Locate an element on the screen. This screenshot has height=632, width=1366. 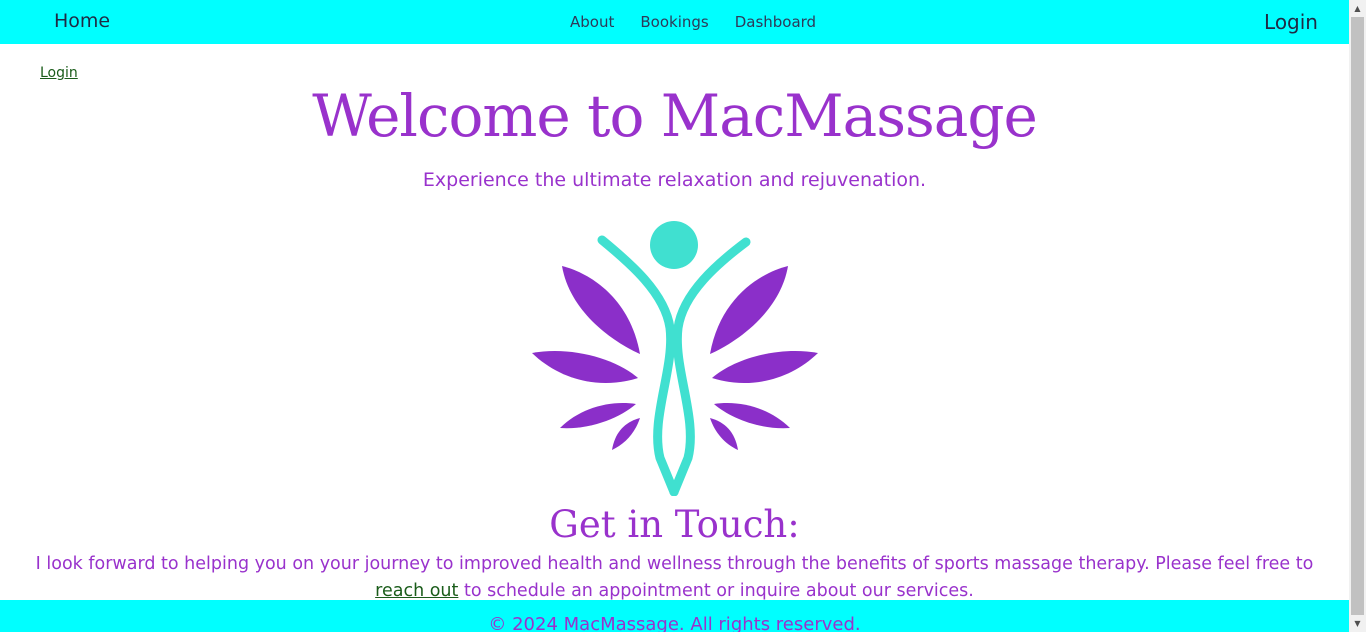
vertical-scrollbar: ▲ ▼ is located at coordinates (1357, 316).